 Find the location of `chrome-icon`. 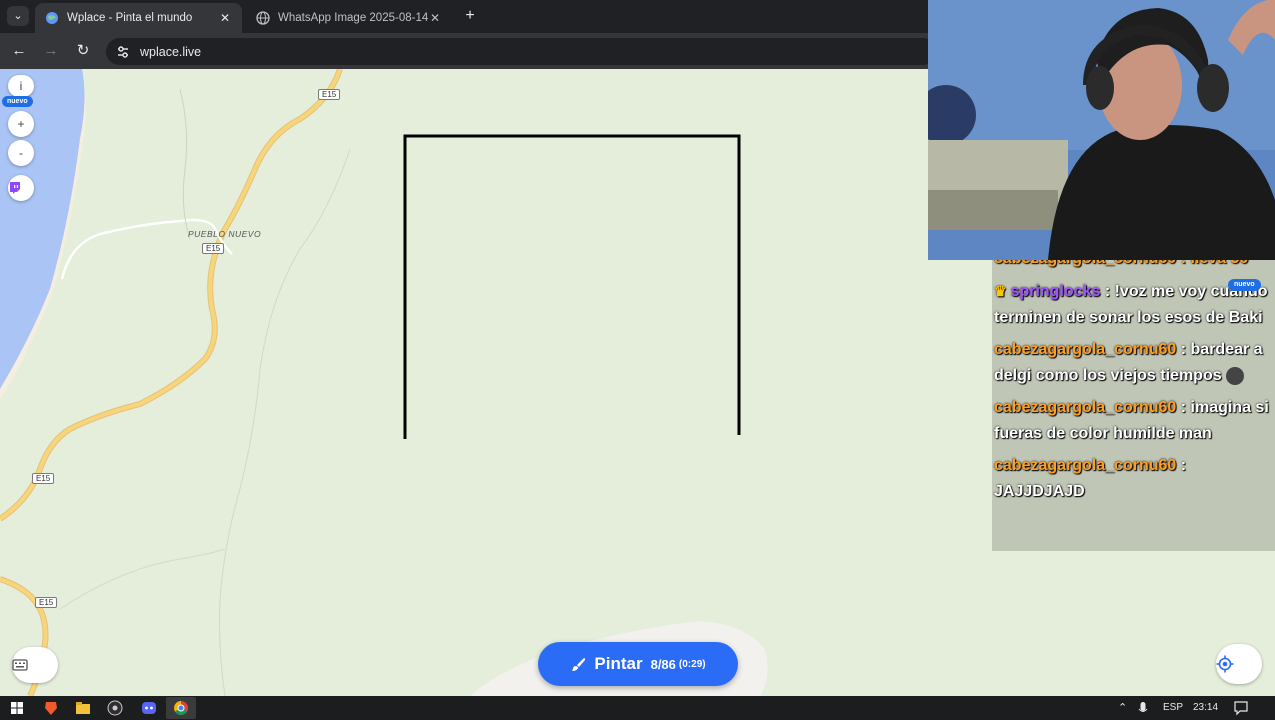

chrome-icon is located at coordinates (181, 708).